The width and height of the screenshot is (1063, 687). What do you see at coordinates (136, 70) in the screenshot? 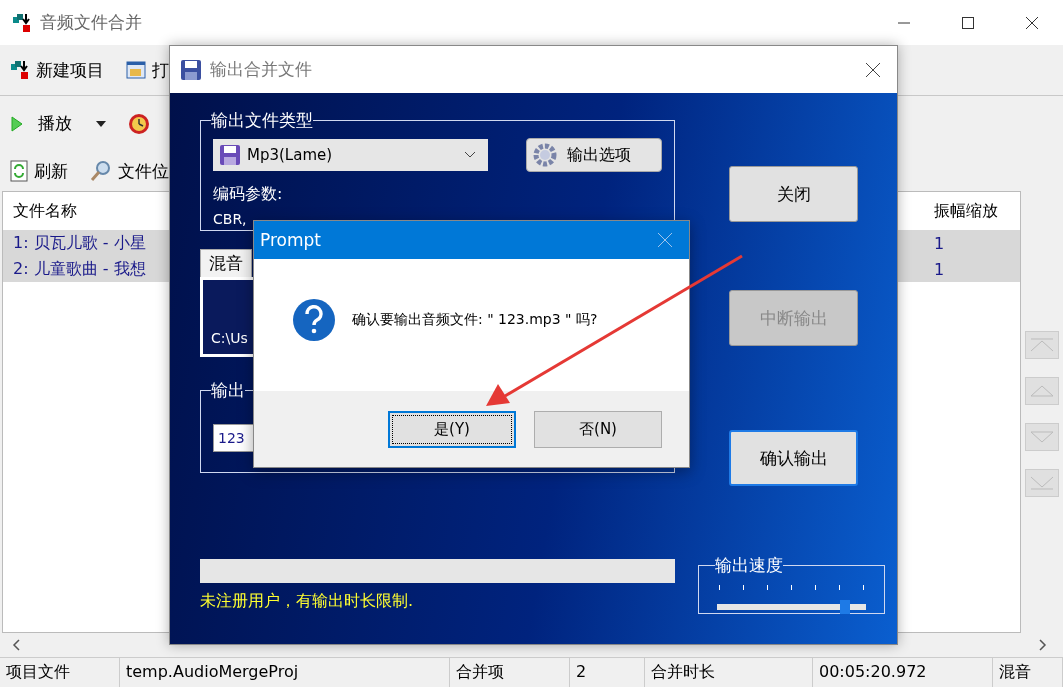
I see `folder-window-icon` at bounding box center [136, 70].